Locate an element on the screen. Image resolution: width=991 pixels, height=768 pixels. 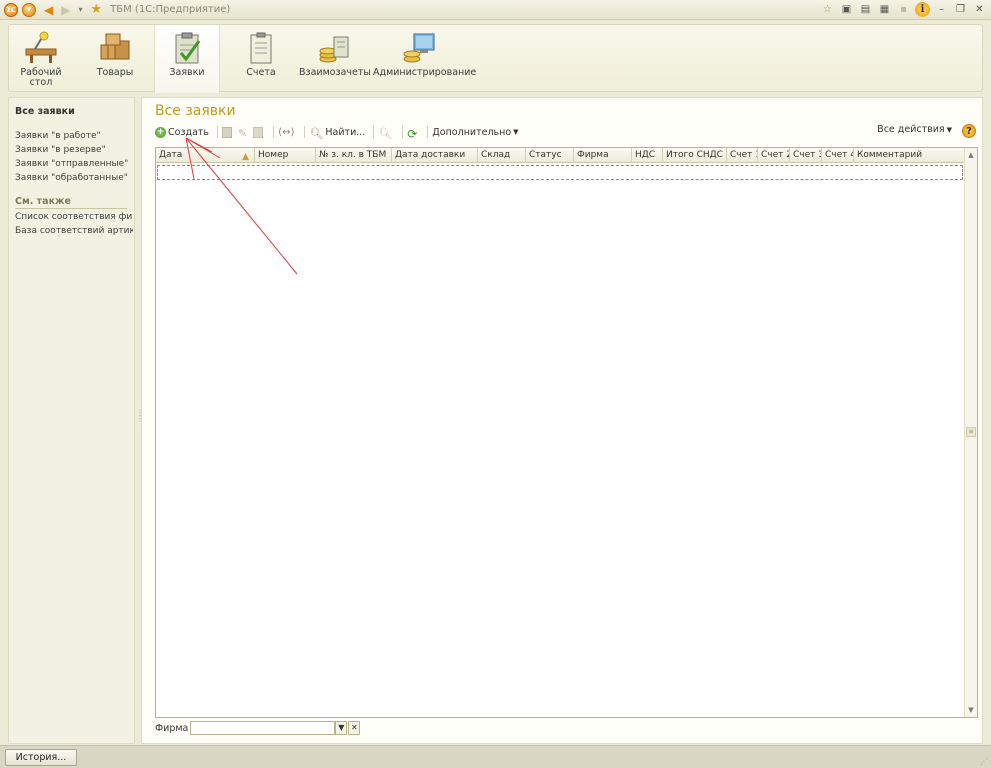
column-header-account-2: Счет 2 is located at coordinates (774, 155).